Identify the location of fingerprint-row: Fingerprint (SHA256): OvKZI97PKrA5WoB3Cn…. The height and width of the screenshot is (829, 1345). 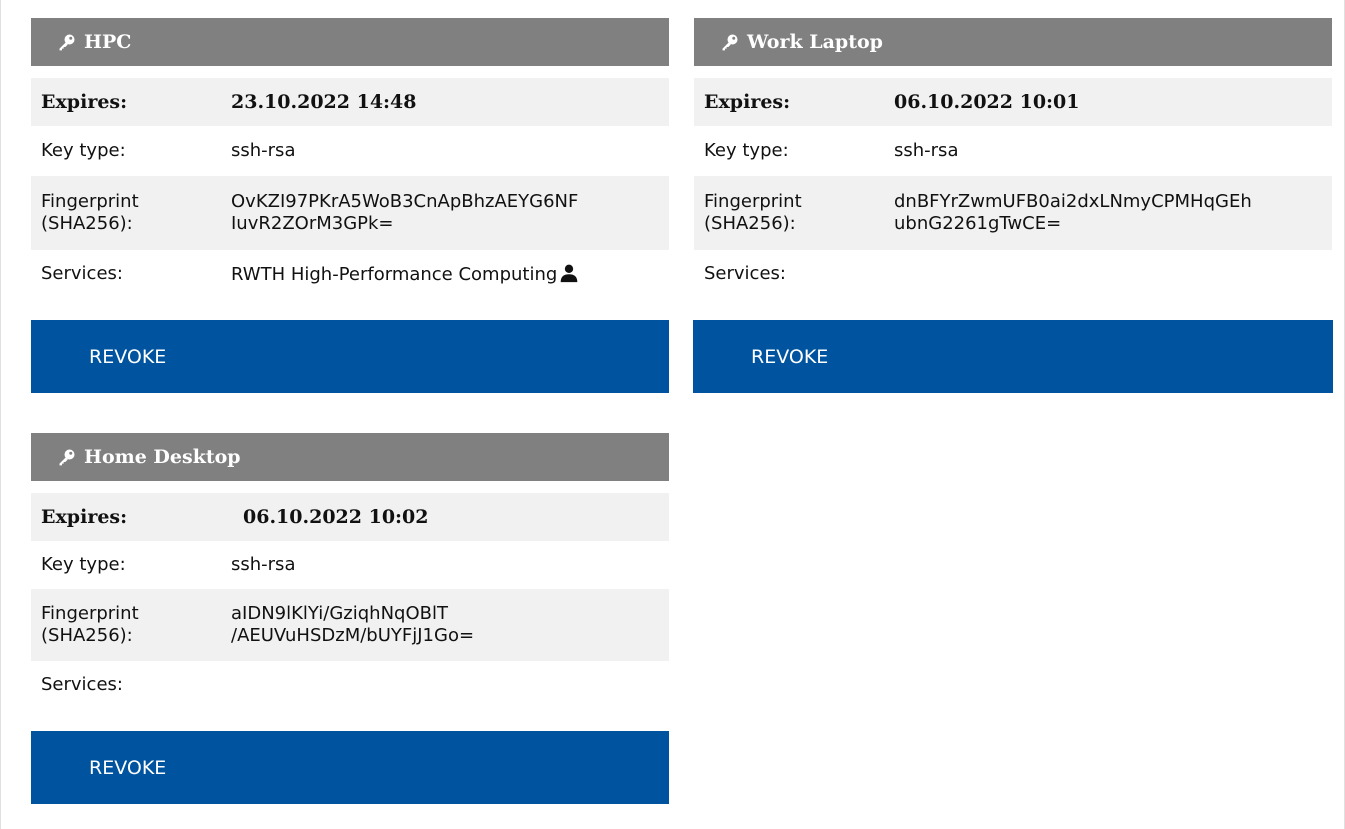
(350, 213).